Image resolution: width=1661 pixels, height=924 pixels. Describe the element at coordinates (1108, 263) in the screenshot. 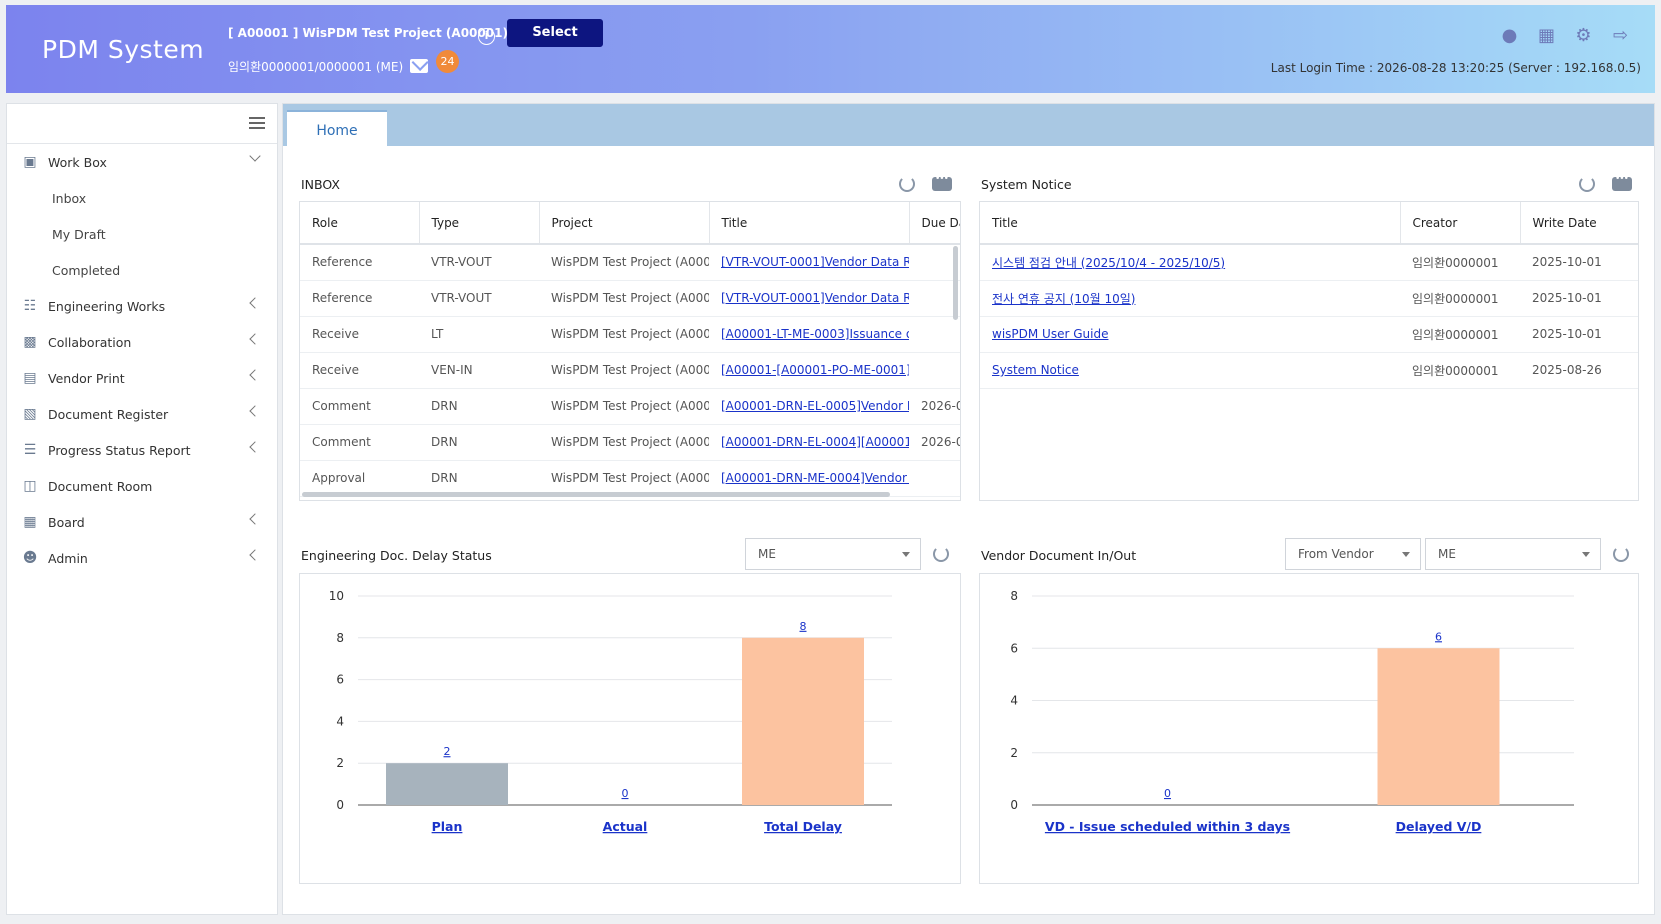

I see `notice-title-link: 시스템 점검 안내 (2025/10/4 - 2025/10/5)` at that location.